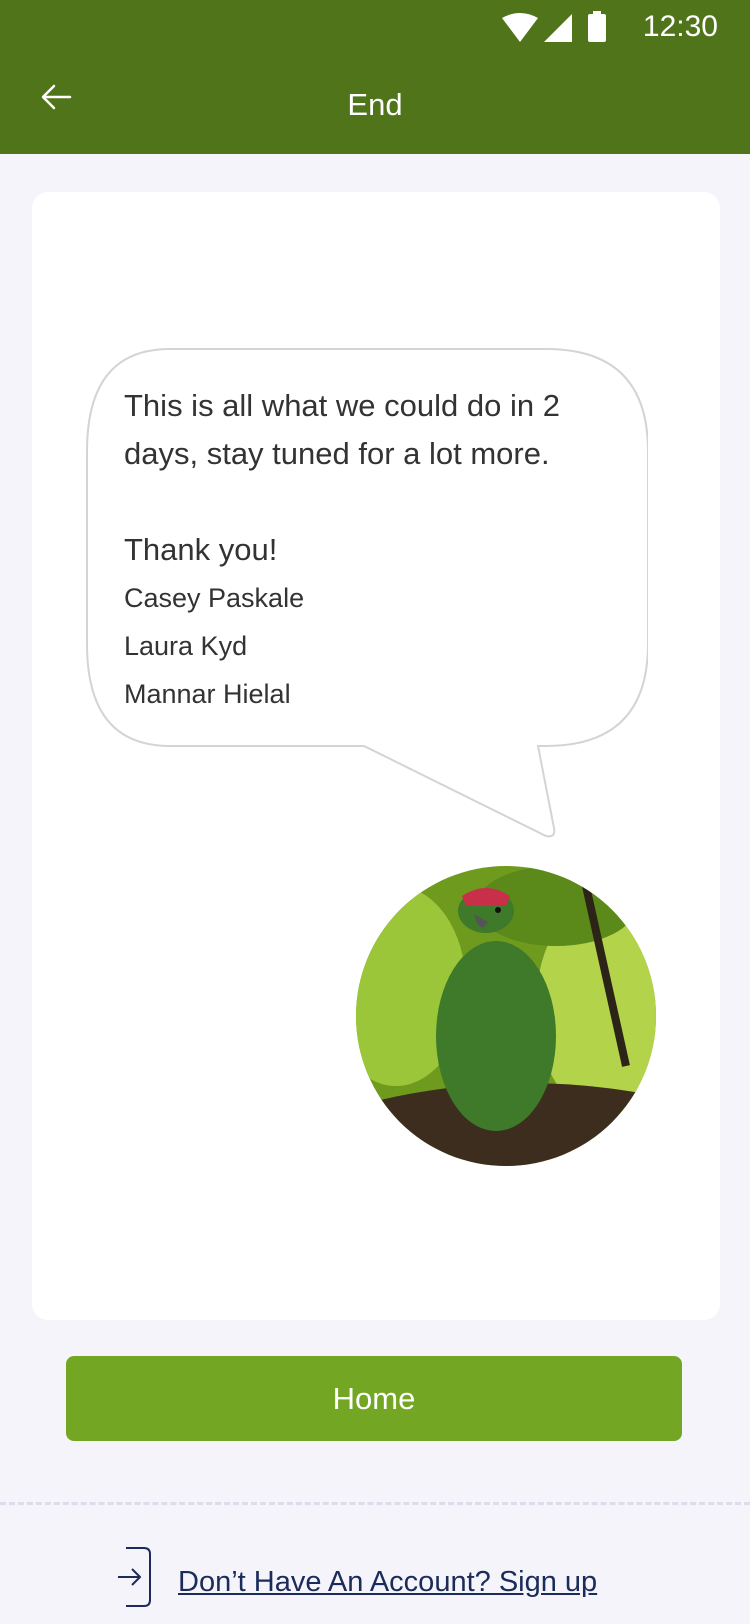  What do you see at coordinates (214, 598) in the screenshot?
I see `author-name: Casey Paskale` at bounding box center [214, 598].